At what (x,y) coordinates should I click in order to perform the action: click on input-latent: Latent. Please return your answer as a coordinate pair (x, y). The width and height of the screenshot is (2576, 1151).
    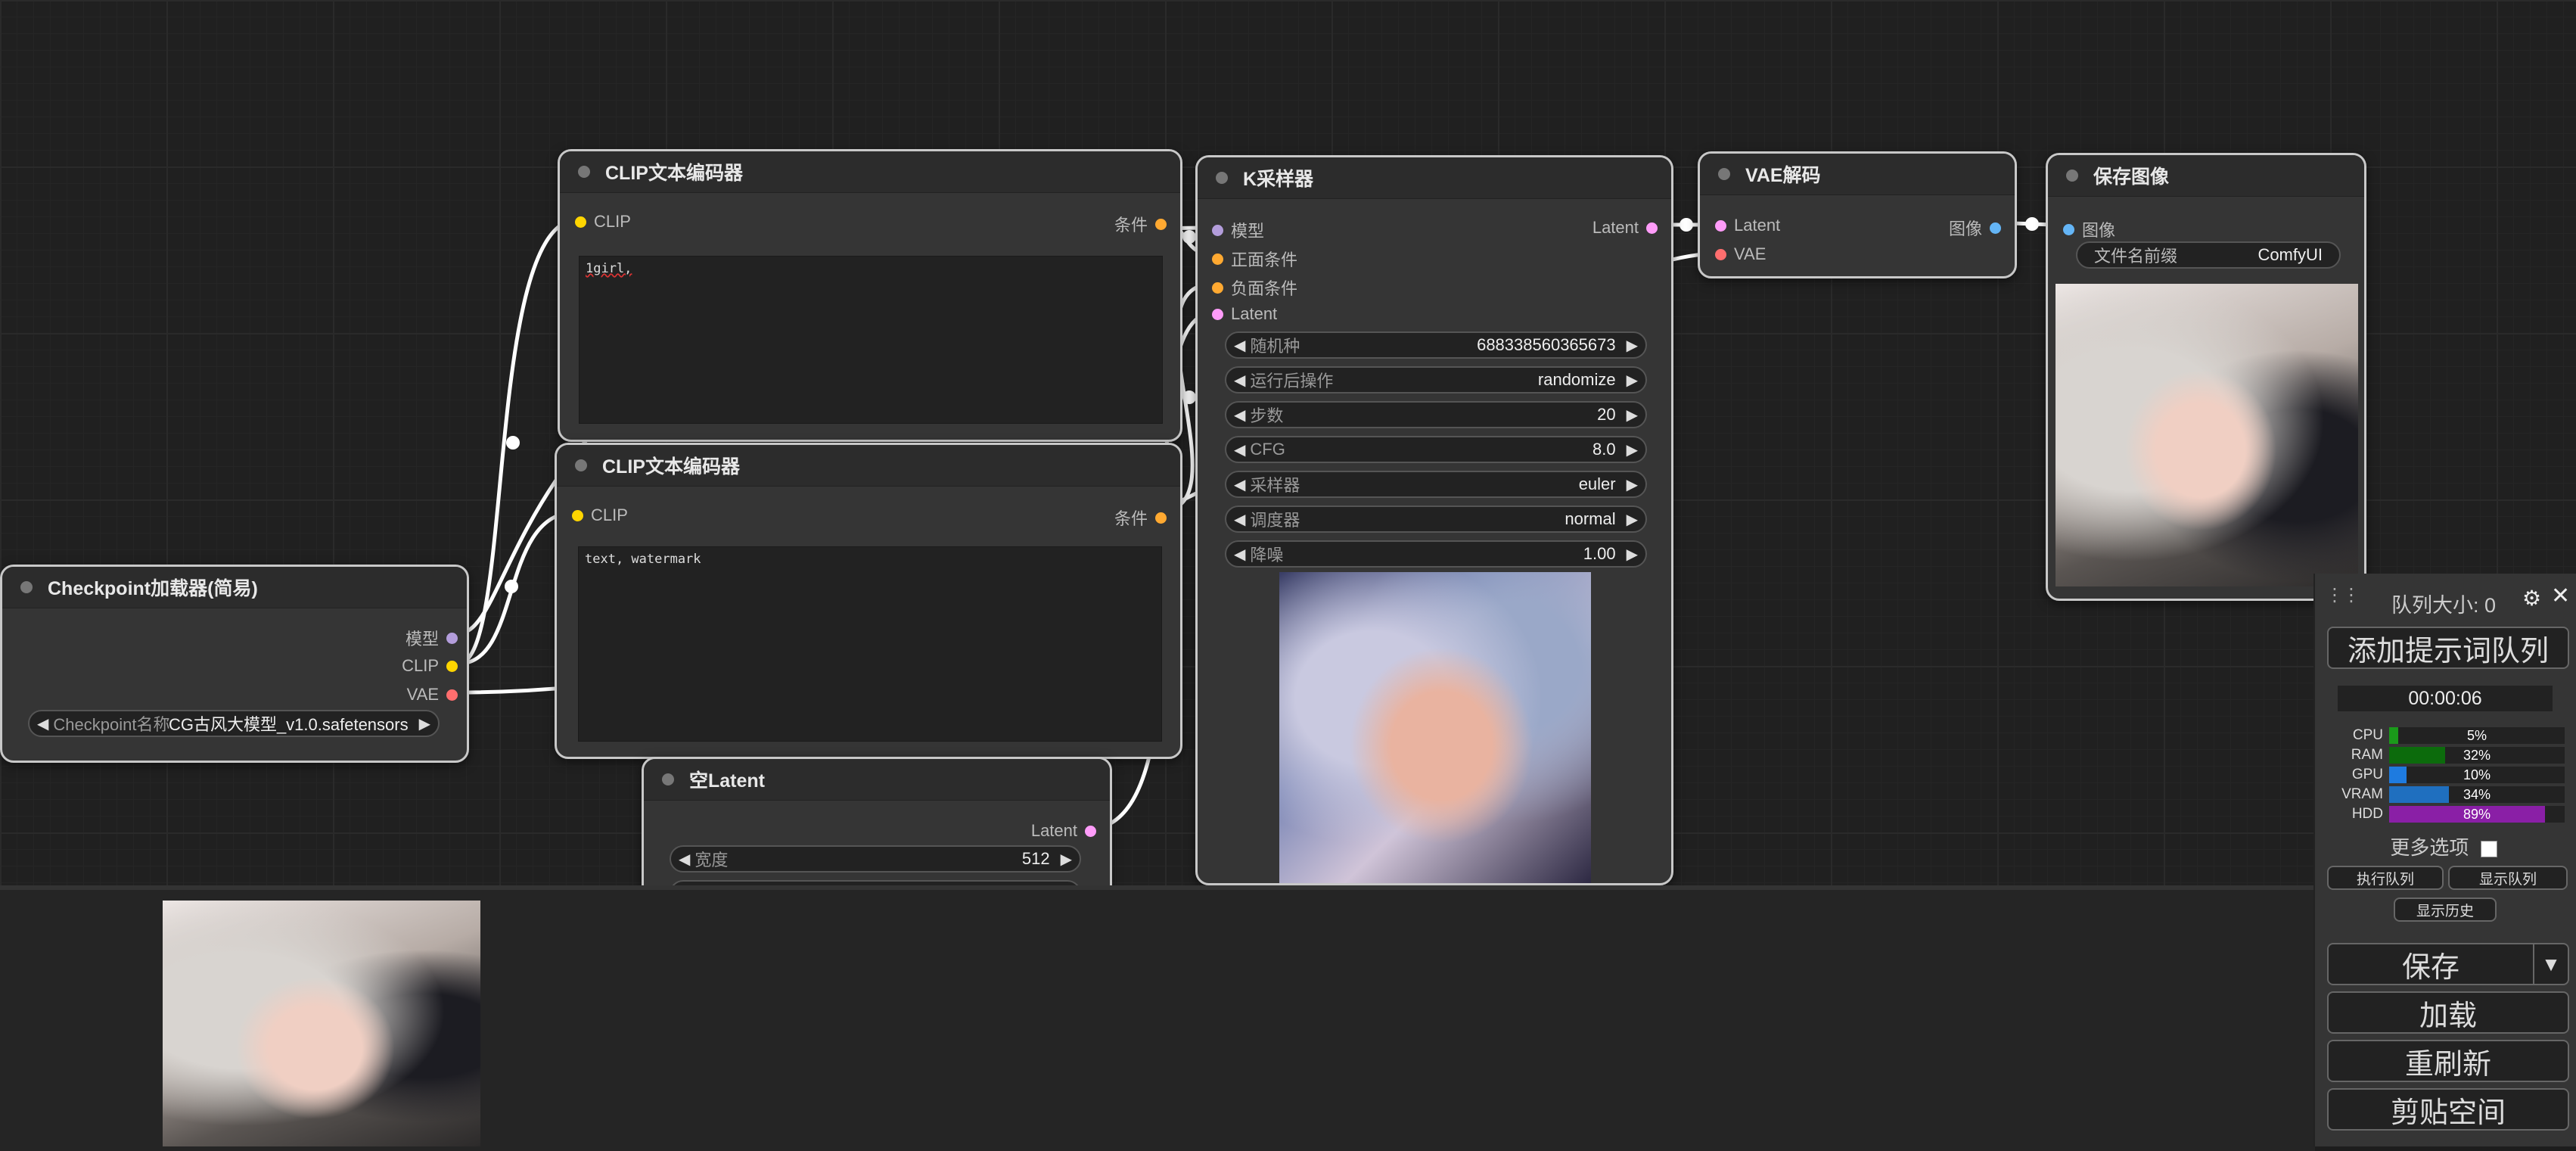
    Looking at the image, I should click on (1244, 314).